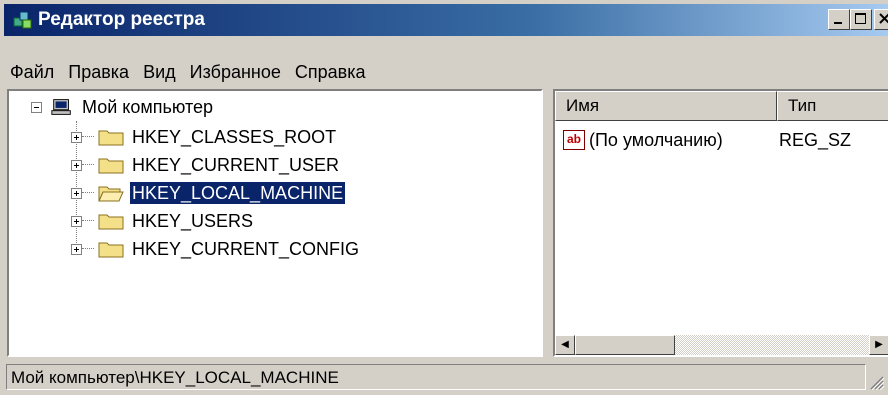 This screenshot has height=395, width=888. I want to click on status-bar: Мой компьютер\HKEY_LOCAL_MACHINE, so click(446, 378).